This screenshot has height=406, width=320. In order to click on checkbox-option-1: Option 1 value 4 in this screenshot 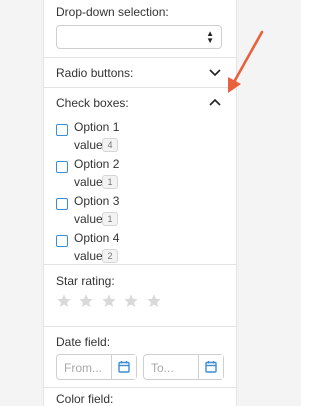, I will do `click(131, 138)`.